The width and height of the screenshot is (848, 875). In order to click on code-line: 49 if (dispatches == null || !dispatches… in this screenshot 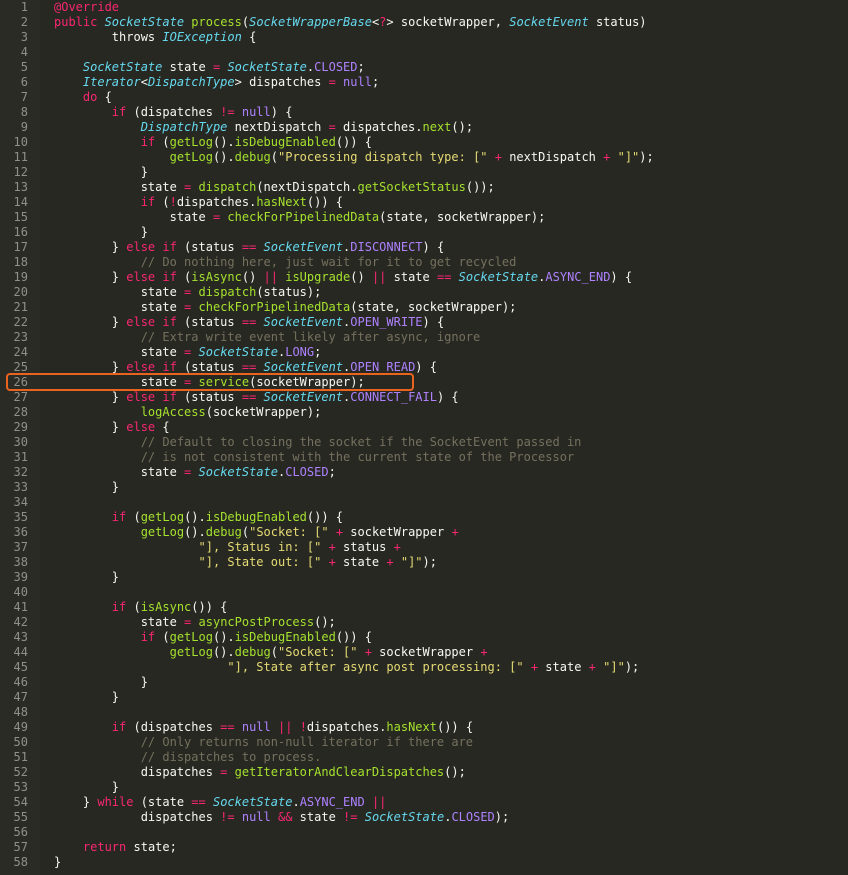, I will do `click(424, 727)`.